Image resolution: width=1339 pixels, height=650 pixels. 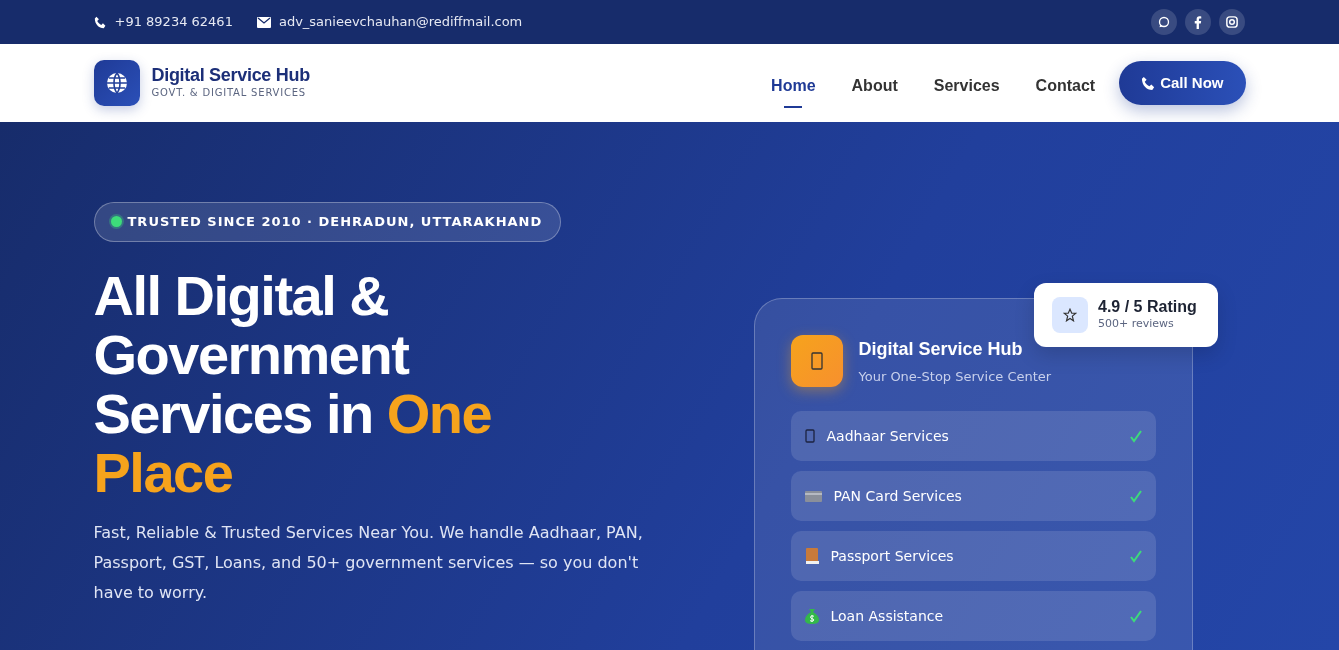 I want to click on rating-title: 4.9 / 5 Rating, so click(x=1147, y=306).